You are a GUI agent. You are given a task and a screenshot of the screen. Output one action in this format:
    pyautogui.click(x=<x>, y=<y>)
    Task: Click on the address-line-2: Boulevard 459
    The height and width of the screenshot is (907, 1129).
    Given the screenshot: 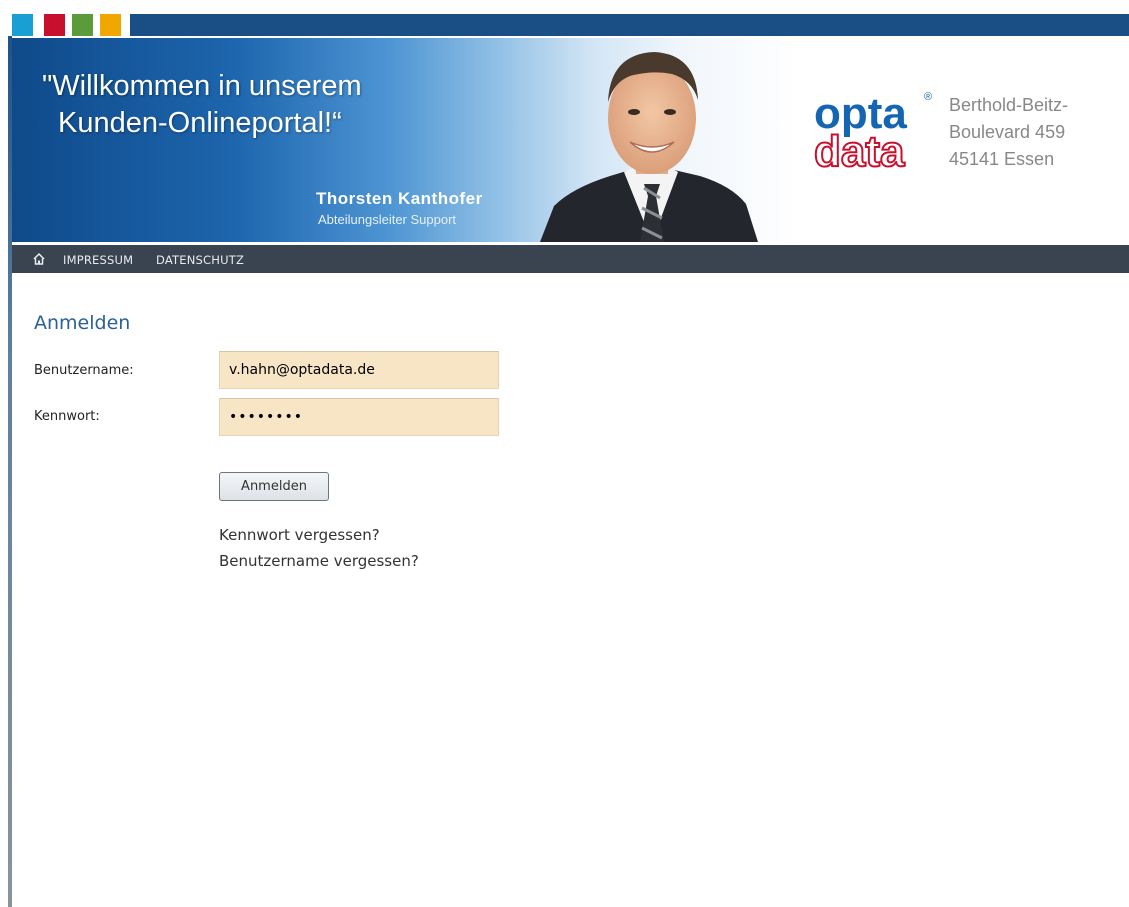 What is the action you would take?
    pyautogui.click(x=1007, y=132)
    